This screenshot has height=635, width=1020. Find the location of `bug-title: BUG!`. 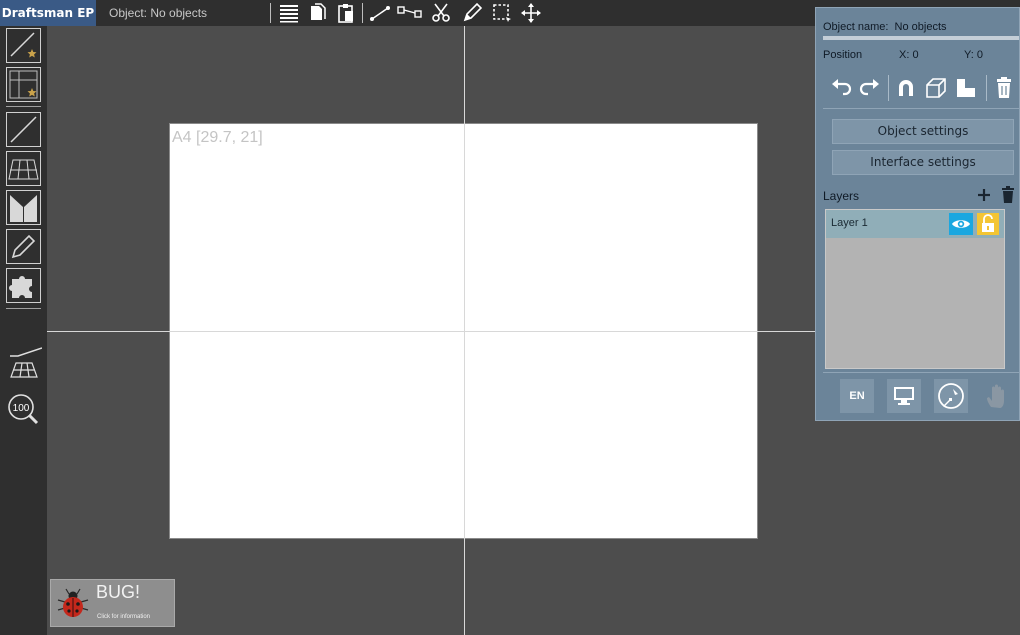

bug-title: BUG! is located at coordinates (118, 592).